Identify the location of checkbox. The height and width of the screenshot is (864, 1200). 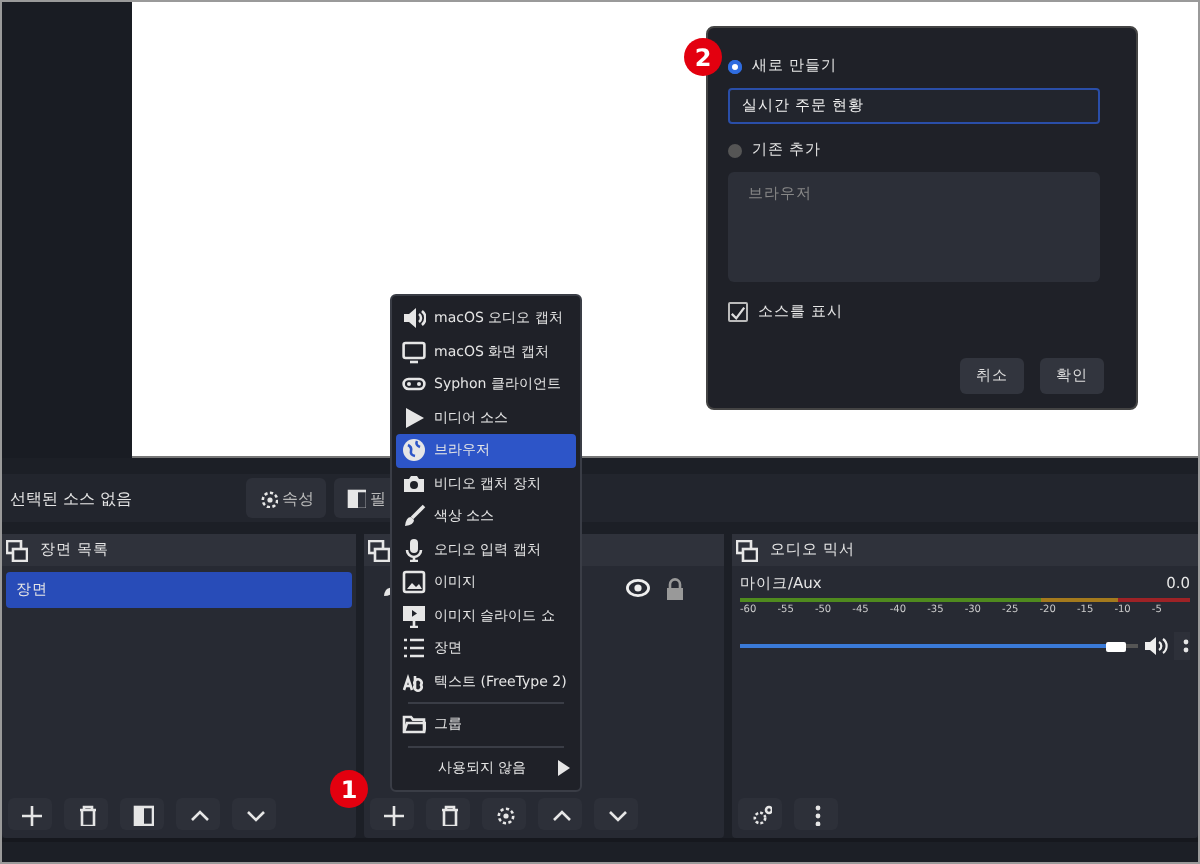
(738, 312).